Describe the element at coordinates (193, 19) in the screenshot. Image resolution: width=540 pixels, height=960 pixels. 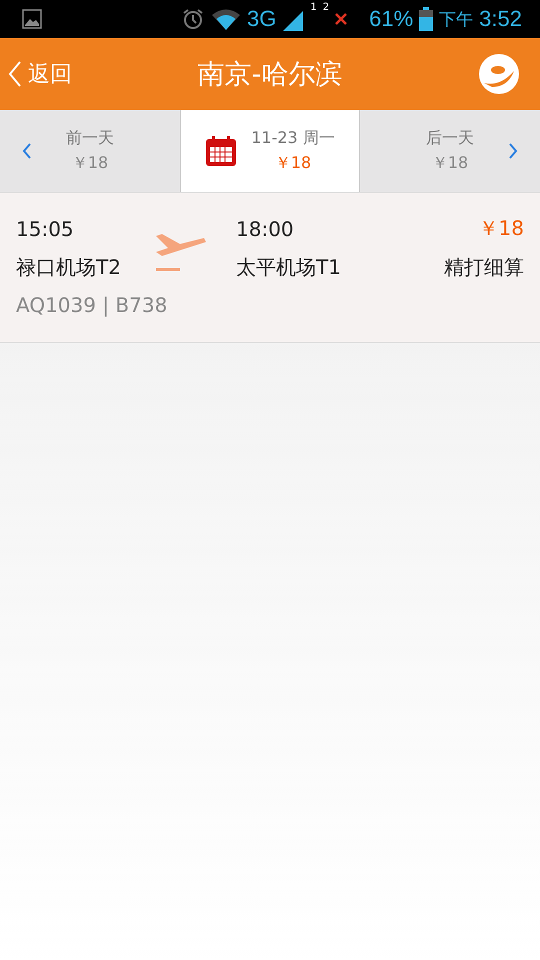
I see `alarm-icon` at that location.